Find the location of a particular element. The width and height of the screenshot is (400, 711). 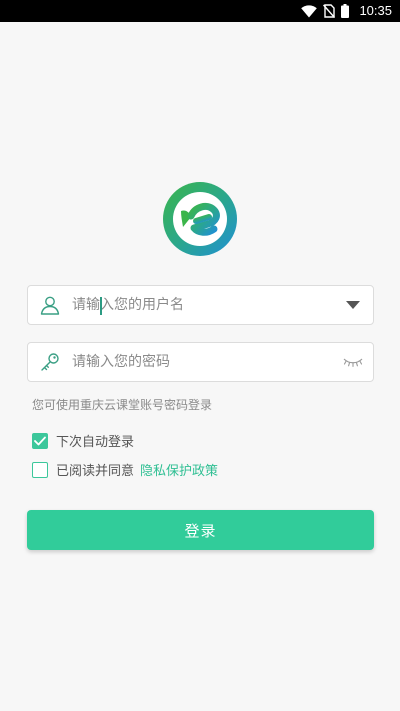

agreement-row: 已阅读并同意 隐私保护政策 is located at coordinates (125, 469).